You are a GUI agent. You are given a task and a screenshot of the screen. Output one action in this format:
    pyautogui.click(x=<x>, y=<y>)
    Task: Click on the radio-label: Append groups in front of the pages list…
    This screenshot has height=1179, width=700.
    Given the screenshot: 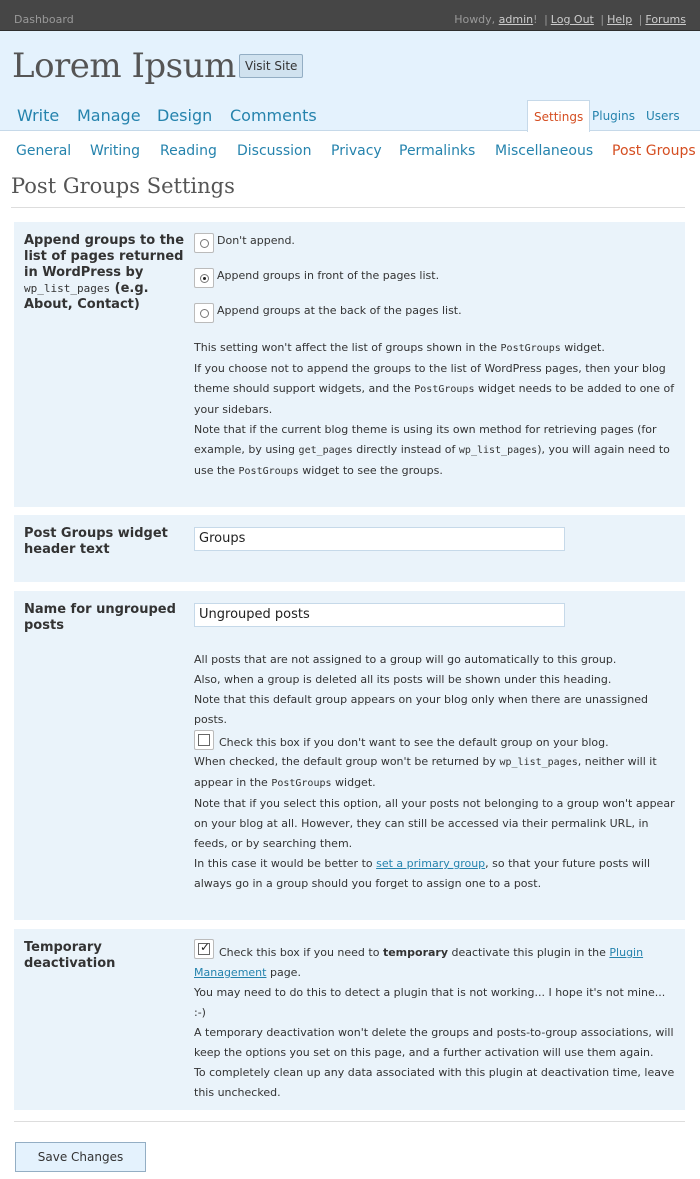 What is the action you would take?
    pyautogui.click(x=328, y=275)
    